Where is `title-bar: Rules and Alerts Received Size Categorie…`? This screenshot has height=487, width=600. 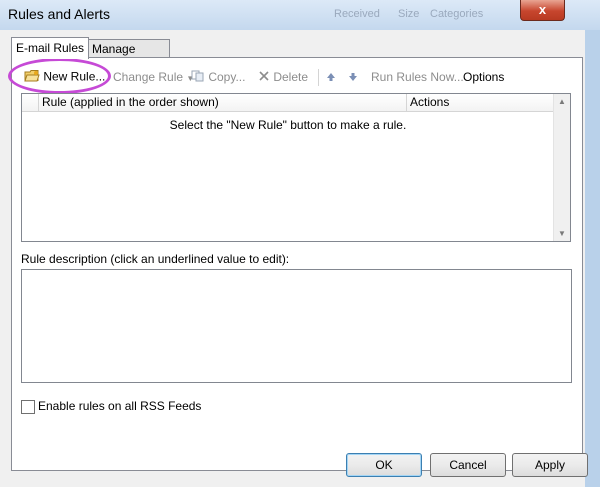
title-bar: Rules and Alerts Received Size Categorie… is located at coordinates (300, 15).